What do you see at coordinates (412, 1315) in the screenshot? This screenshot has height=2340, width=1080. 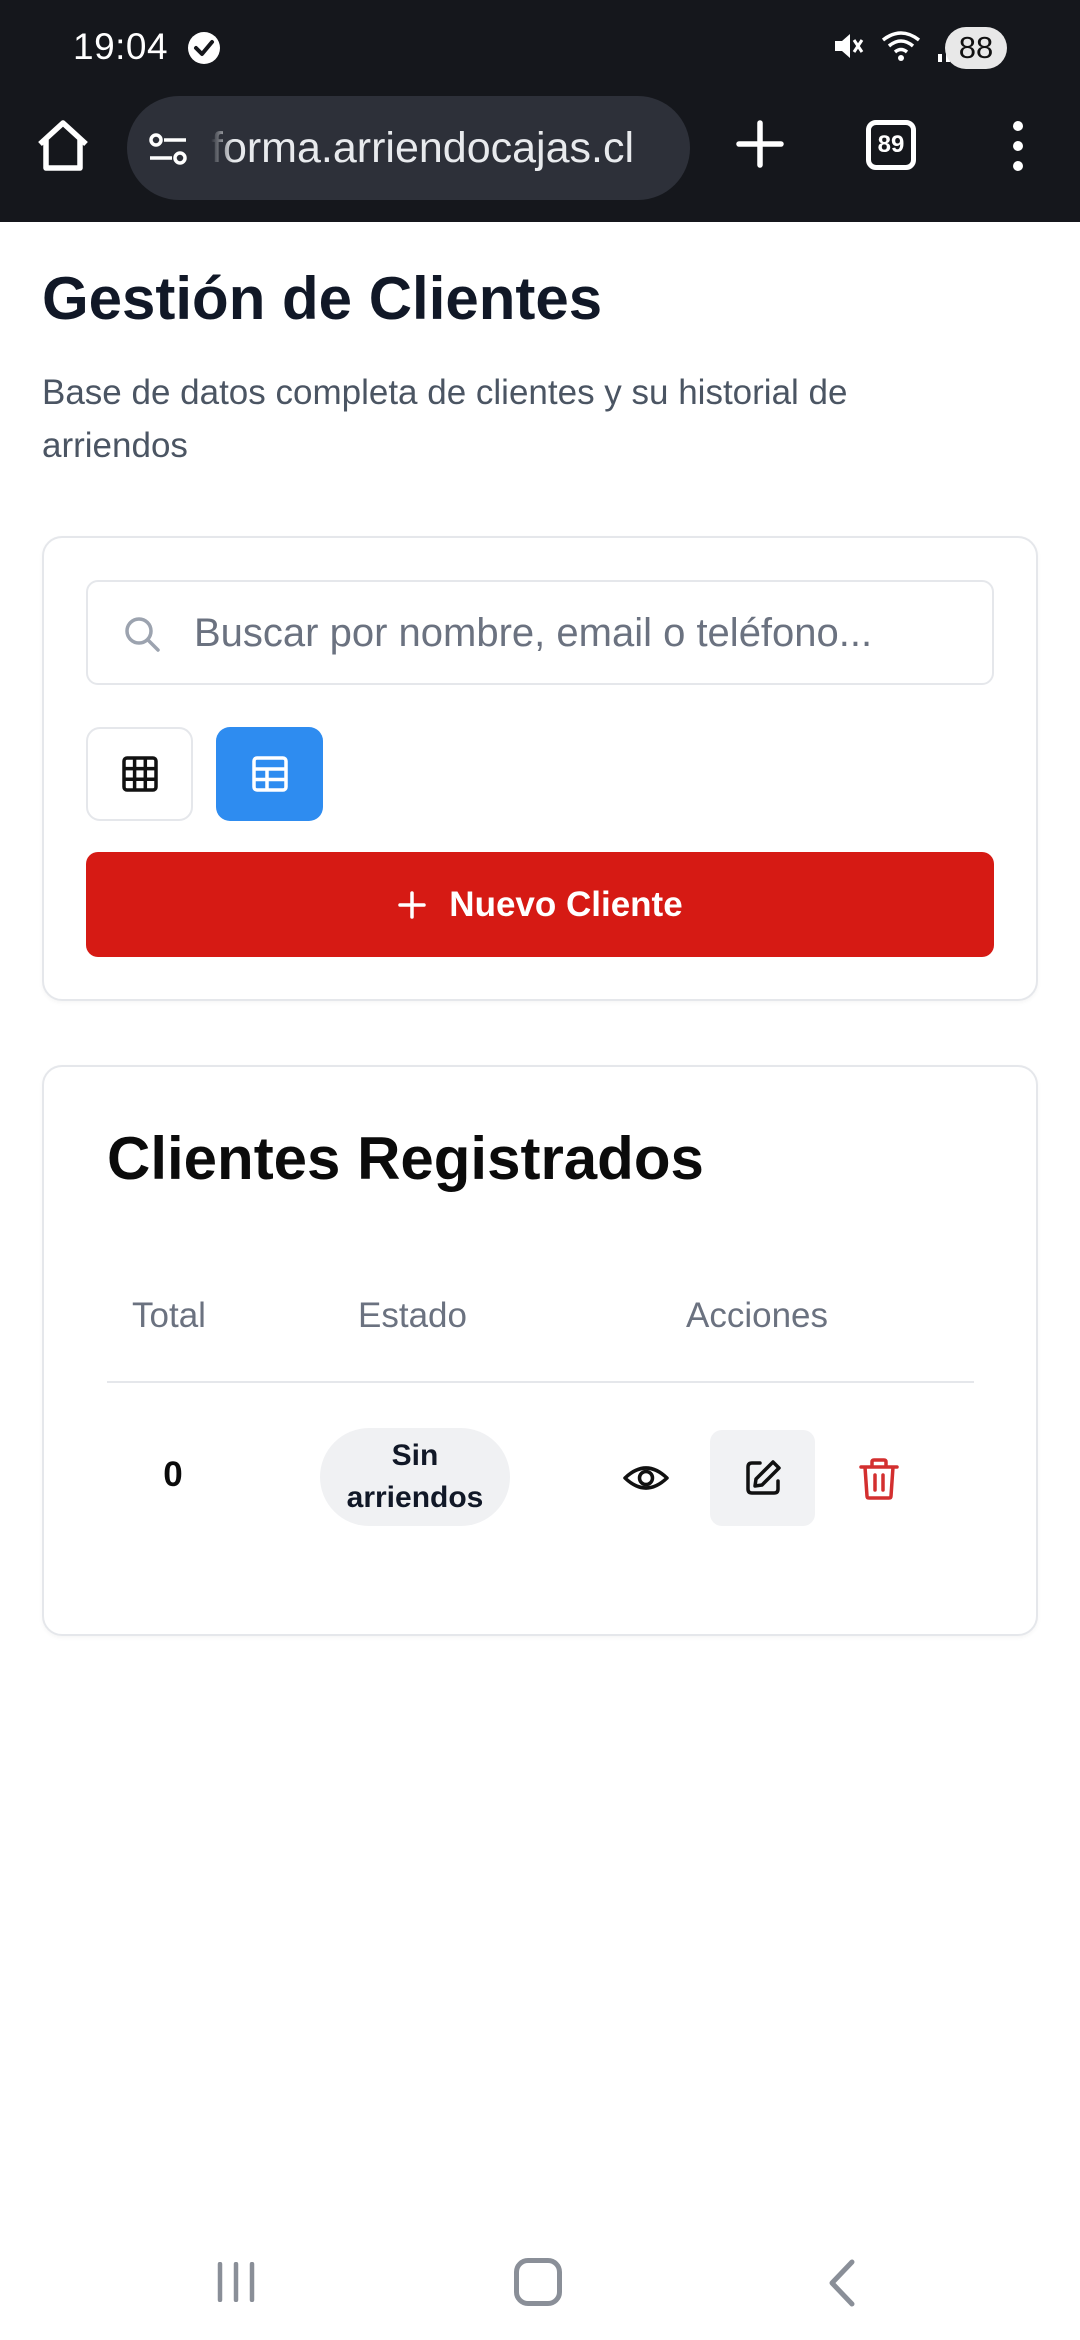 I see `column-header-estado: Estado` at bounding box center [412, 1315].